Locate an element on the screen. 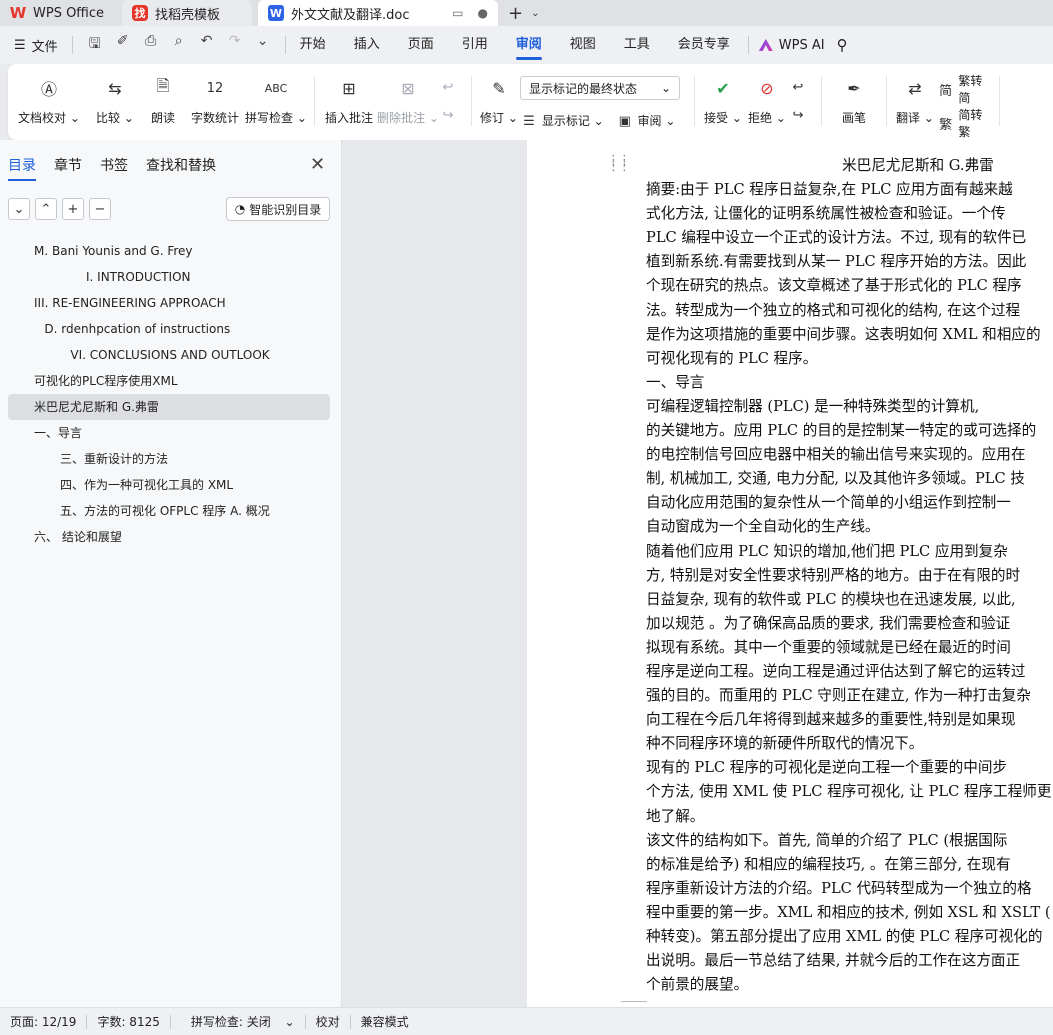  reject-button: ⊘ 拒绝 ⌄ is located at coordinates (767, 106).